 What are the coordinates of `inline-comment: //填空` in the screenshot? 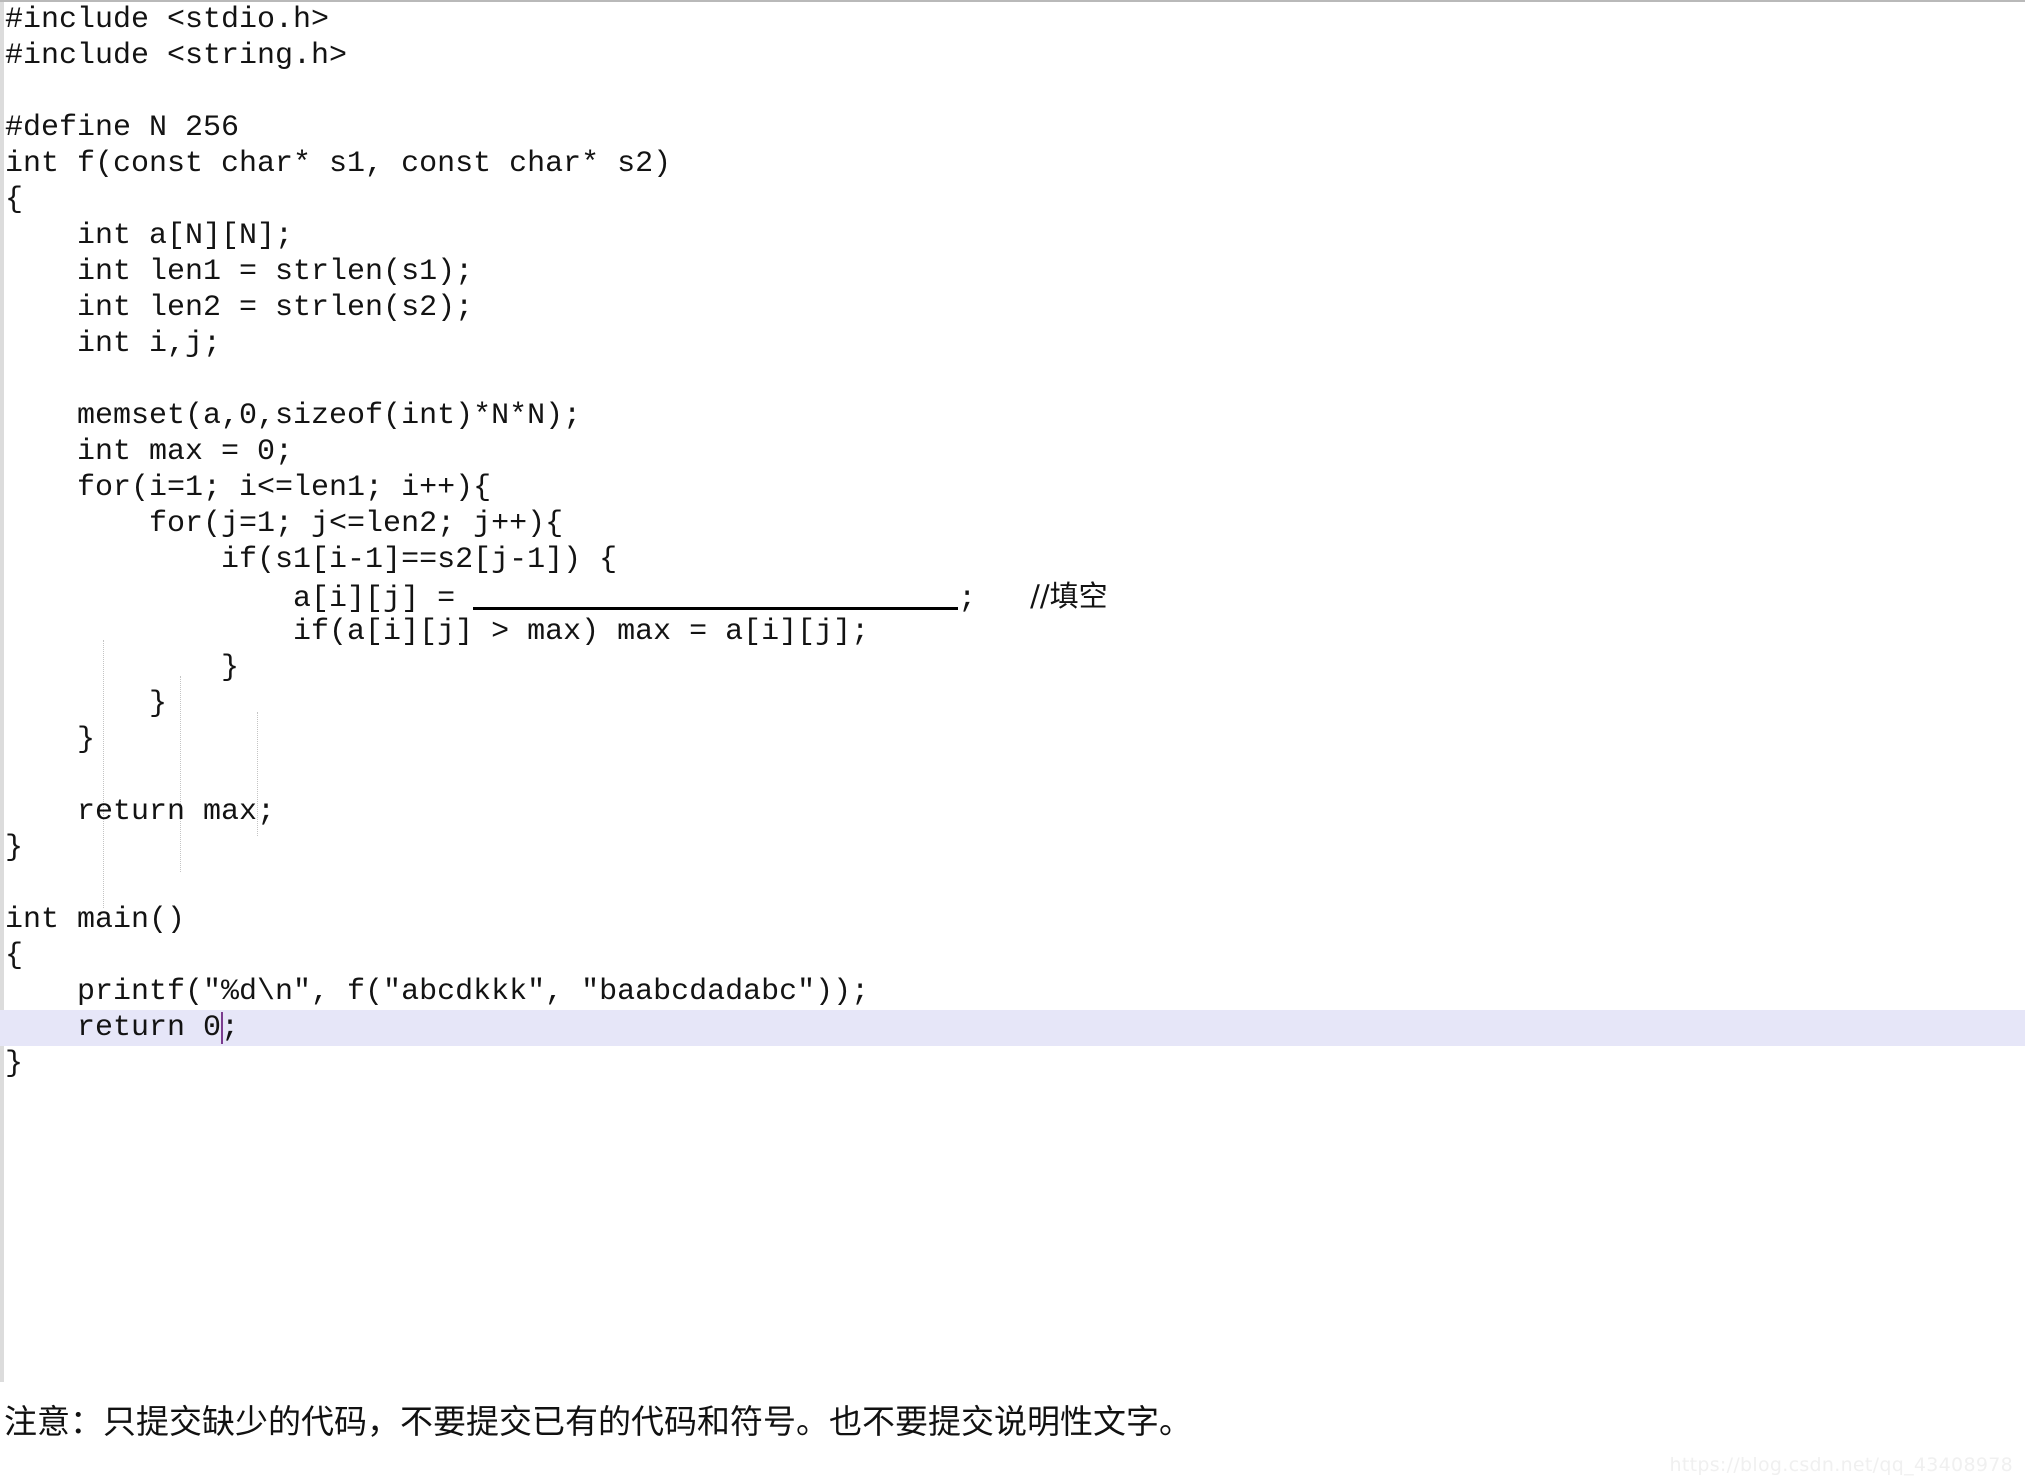 It's located at (1069, 596).